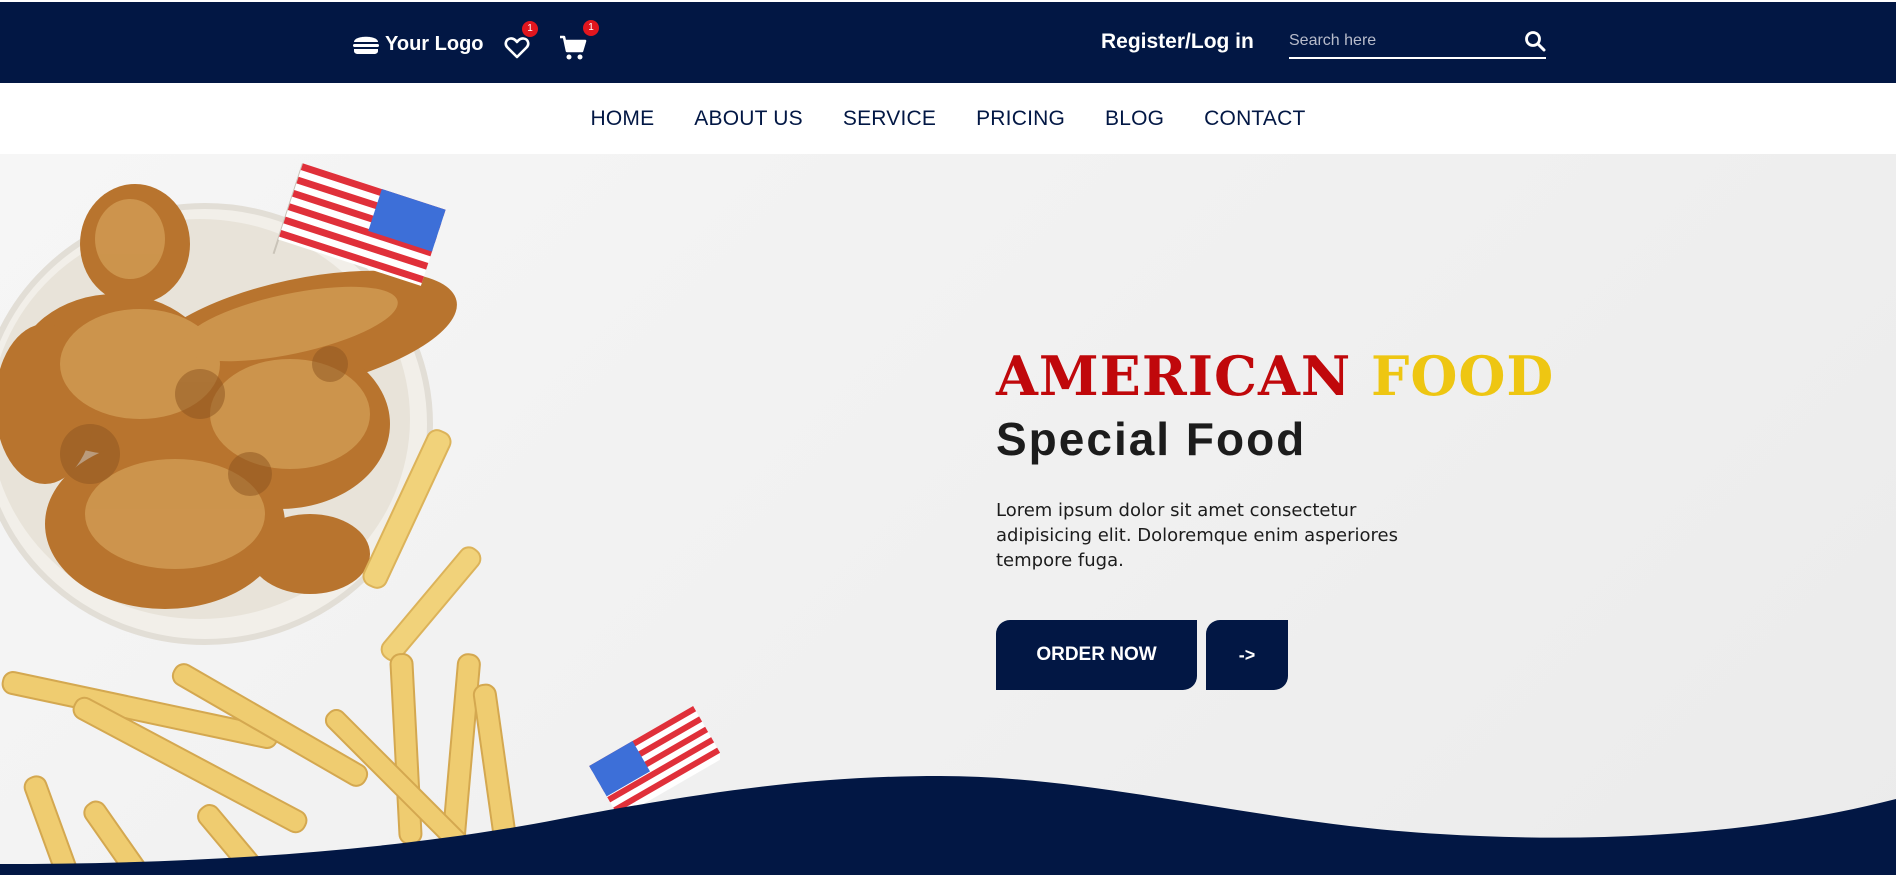 The image size is (1896, 875). I want to click on cart-button: 1, so click(579, 43).